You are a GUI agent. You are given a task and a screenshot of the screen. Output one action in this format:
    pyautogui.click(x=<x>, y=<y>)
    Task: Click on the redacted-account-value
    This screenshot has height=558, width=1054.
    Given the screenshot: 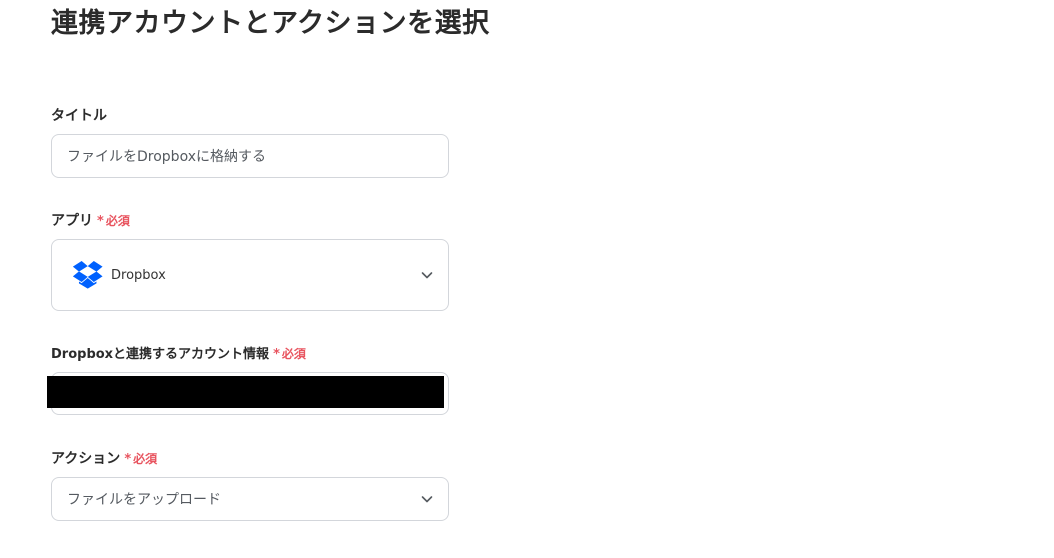 What is the action you would take?
    pyautogui.click(x=245, y=392)
    